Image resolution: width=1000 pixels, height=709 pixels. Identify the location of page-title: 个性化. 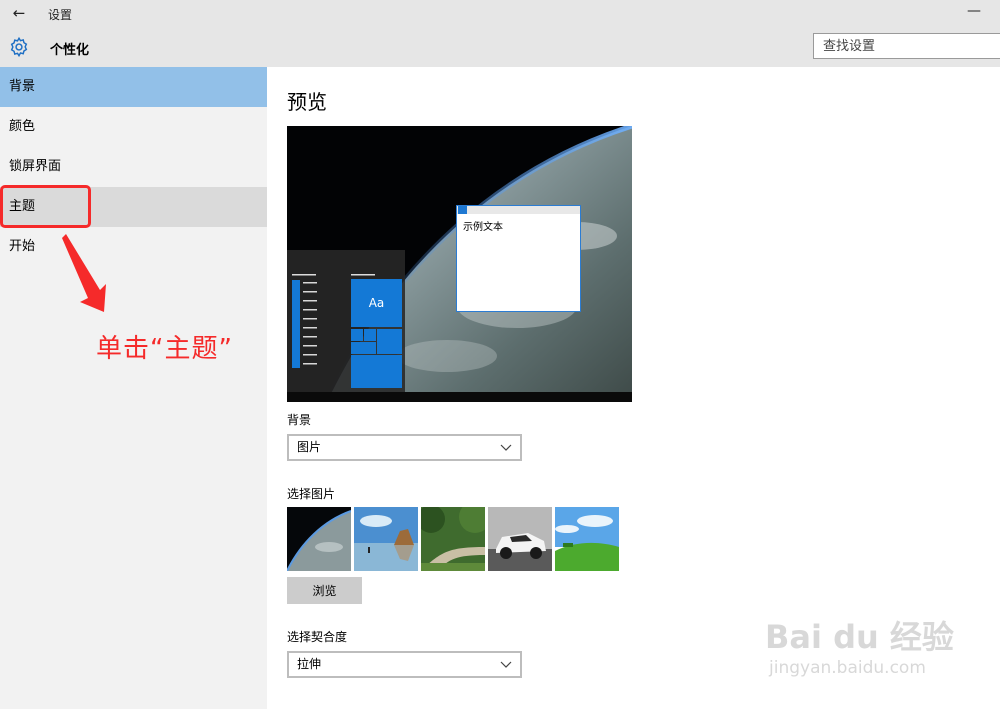
(70, 50).